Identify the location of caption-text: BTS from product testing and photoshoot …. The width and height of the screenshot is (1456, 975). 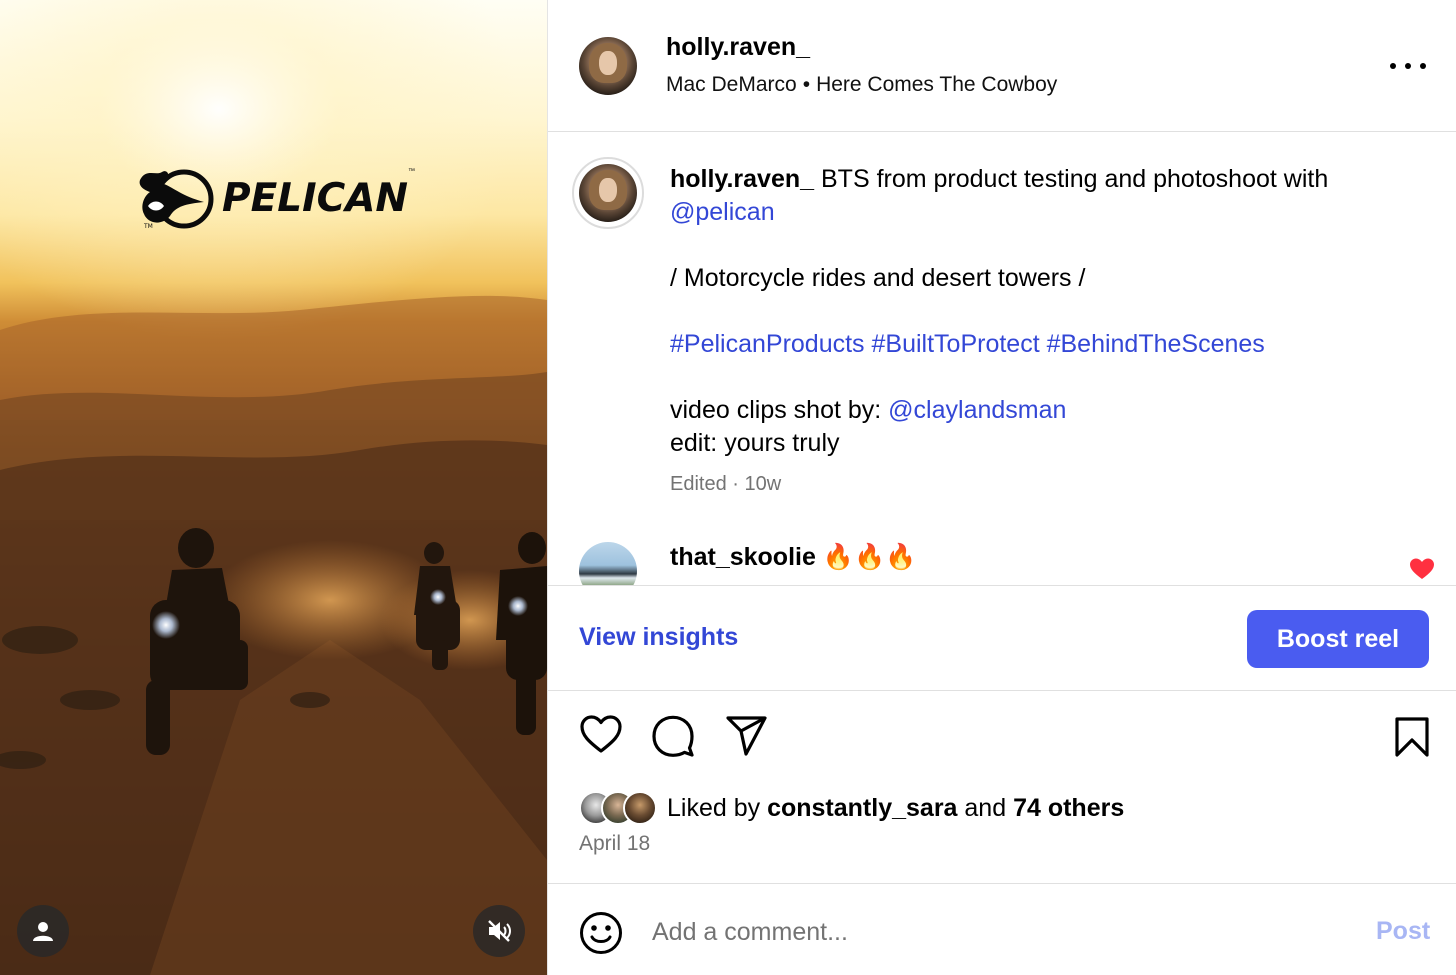
(1075, 179).